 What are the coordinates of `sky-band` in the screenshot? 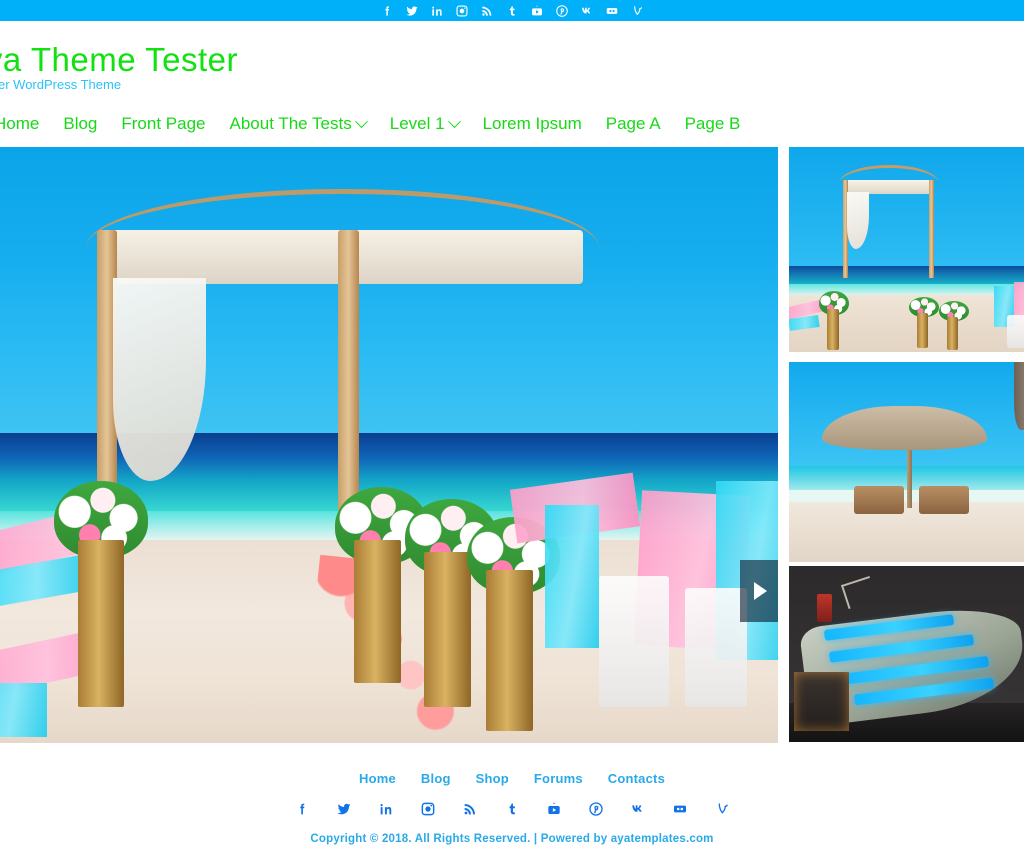 It's located at (906, 206).